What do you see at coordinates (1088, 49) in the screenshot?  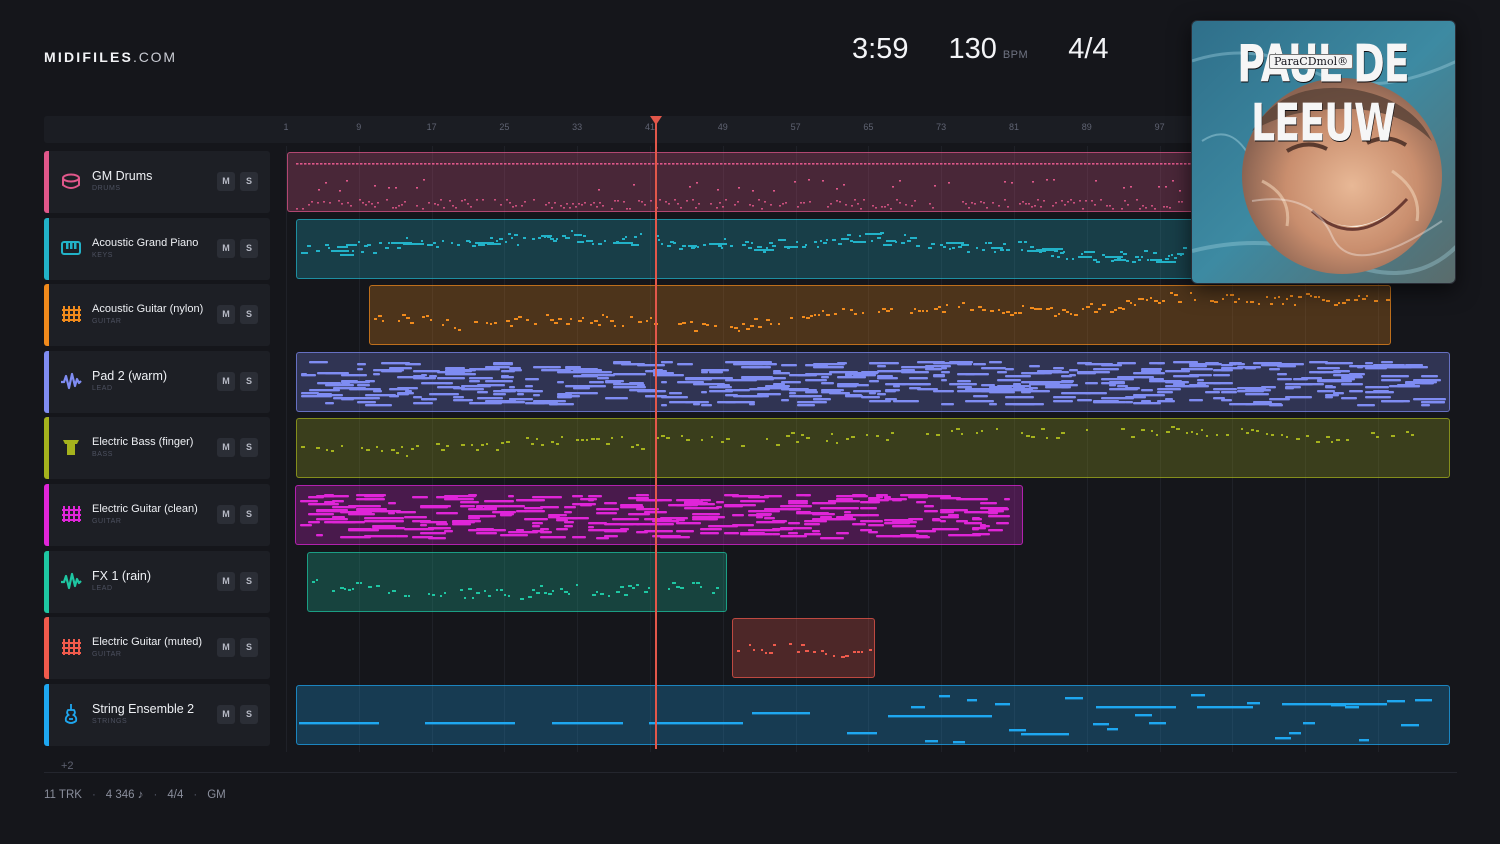 I see `time-signature-readout: 4/4` at bounding box center [1088, 49].